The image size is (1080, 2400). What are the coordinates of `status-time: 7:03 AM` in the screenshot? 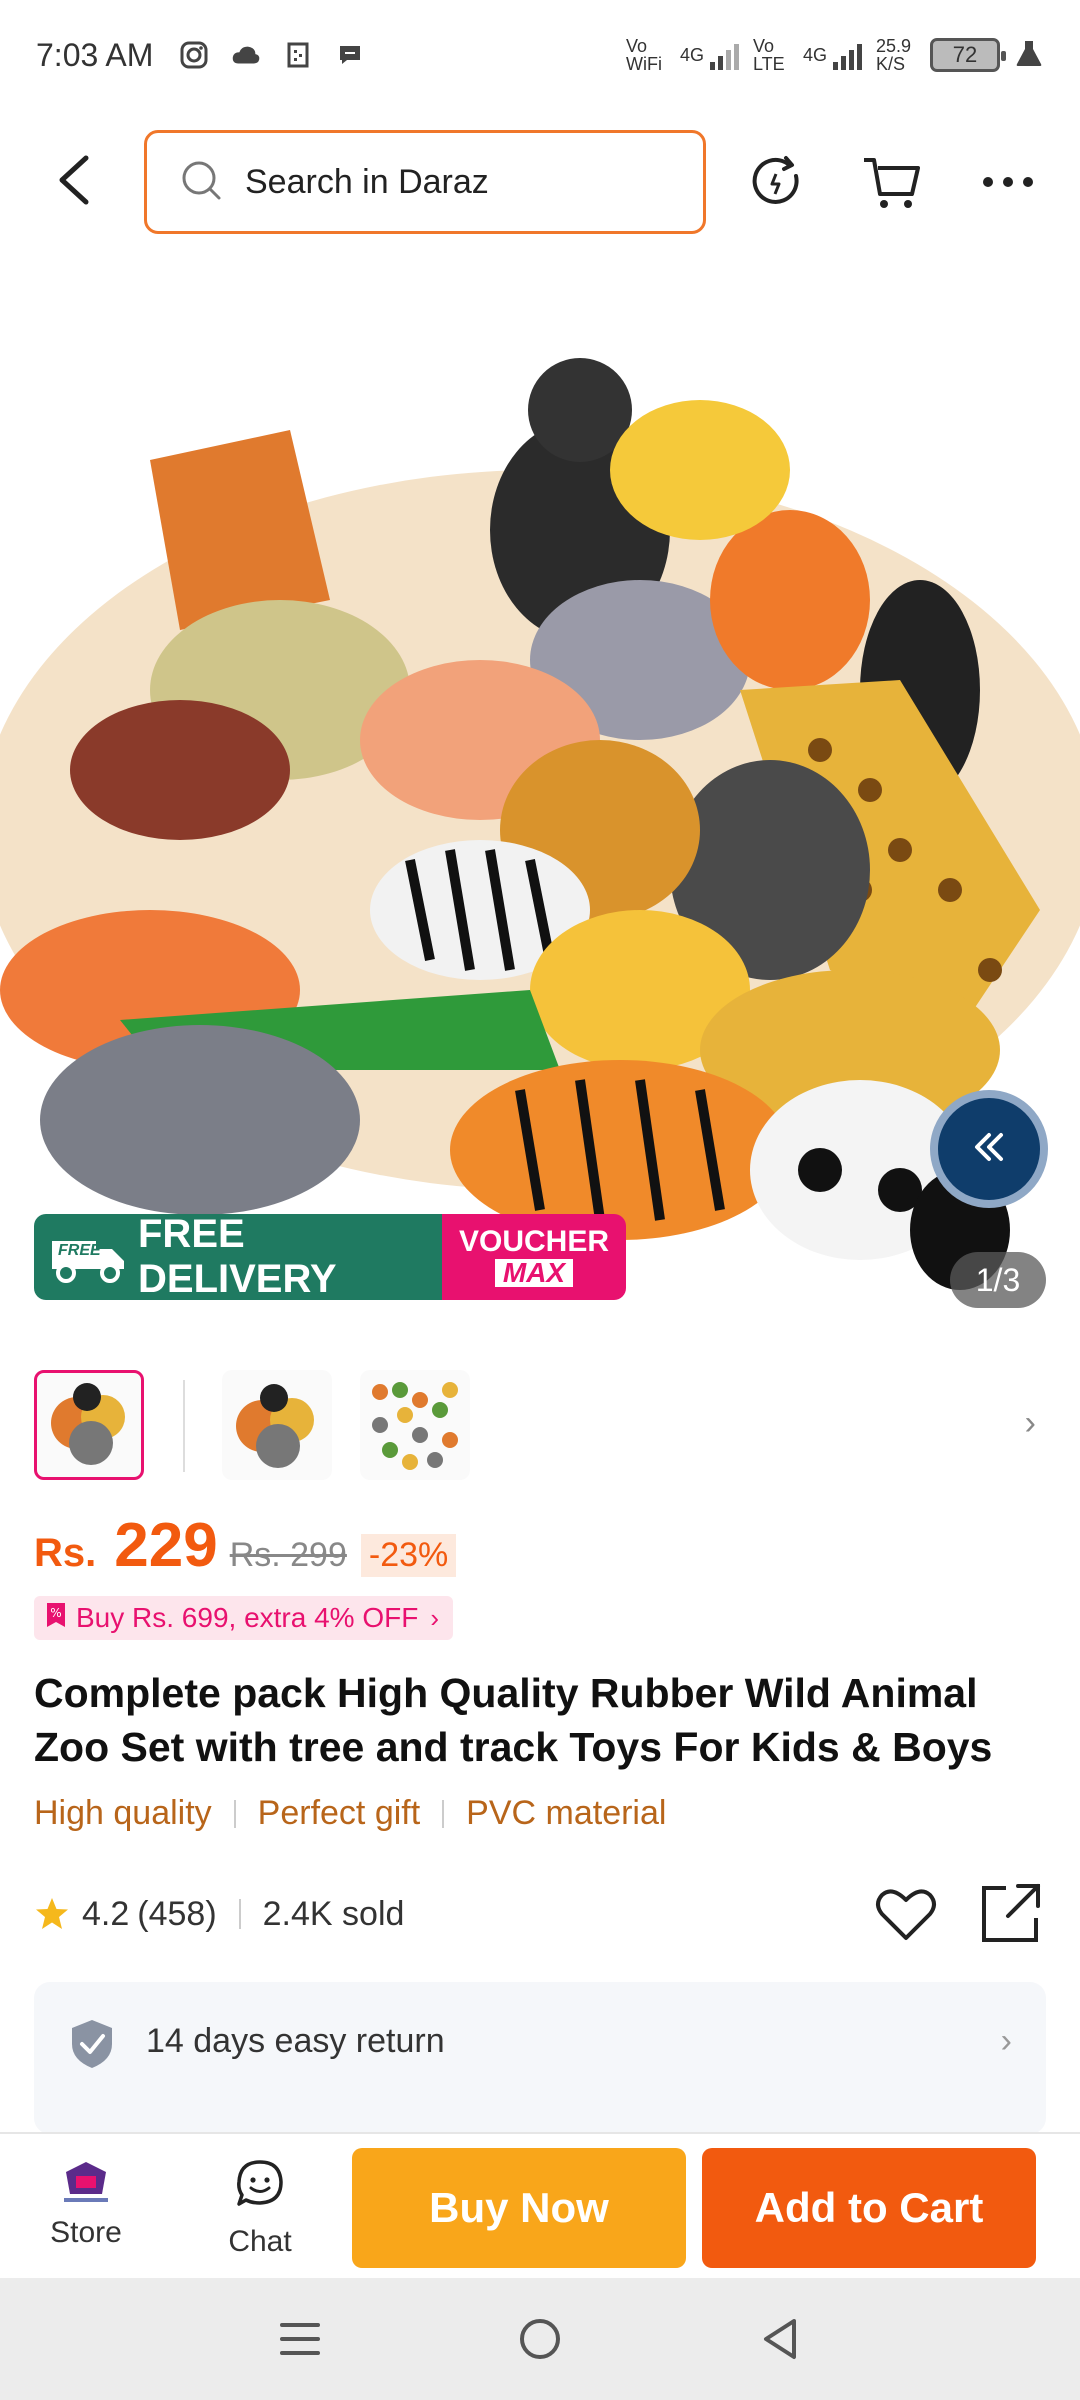 It's located at (95, 54).